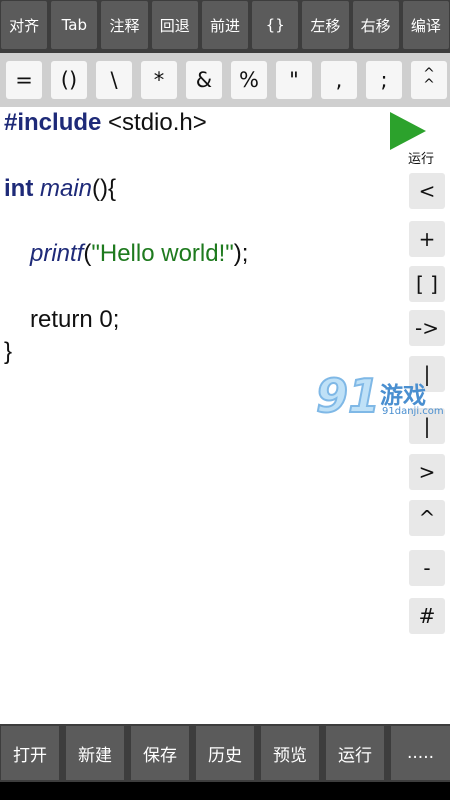  Describe the element at coordinates (425, 25) in the screenshot. I see `compile-button: 编译` at that location.